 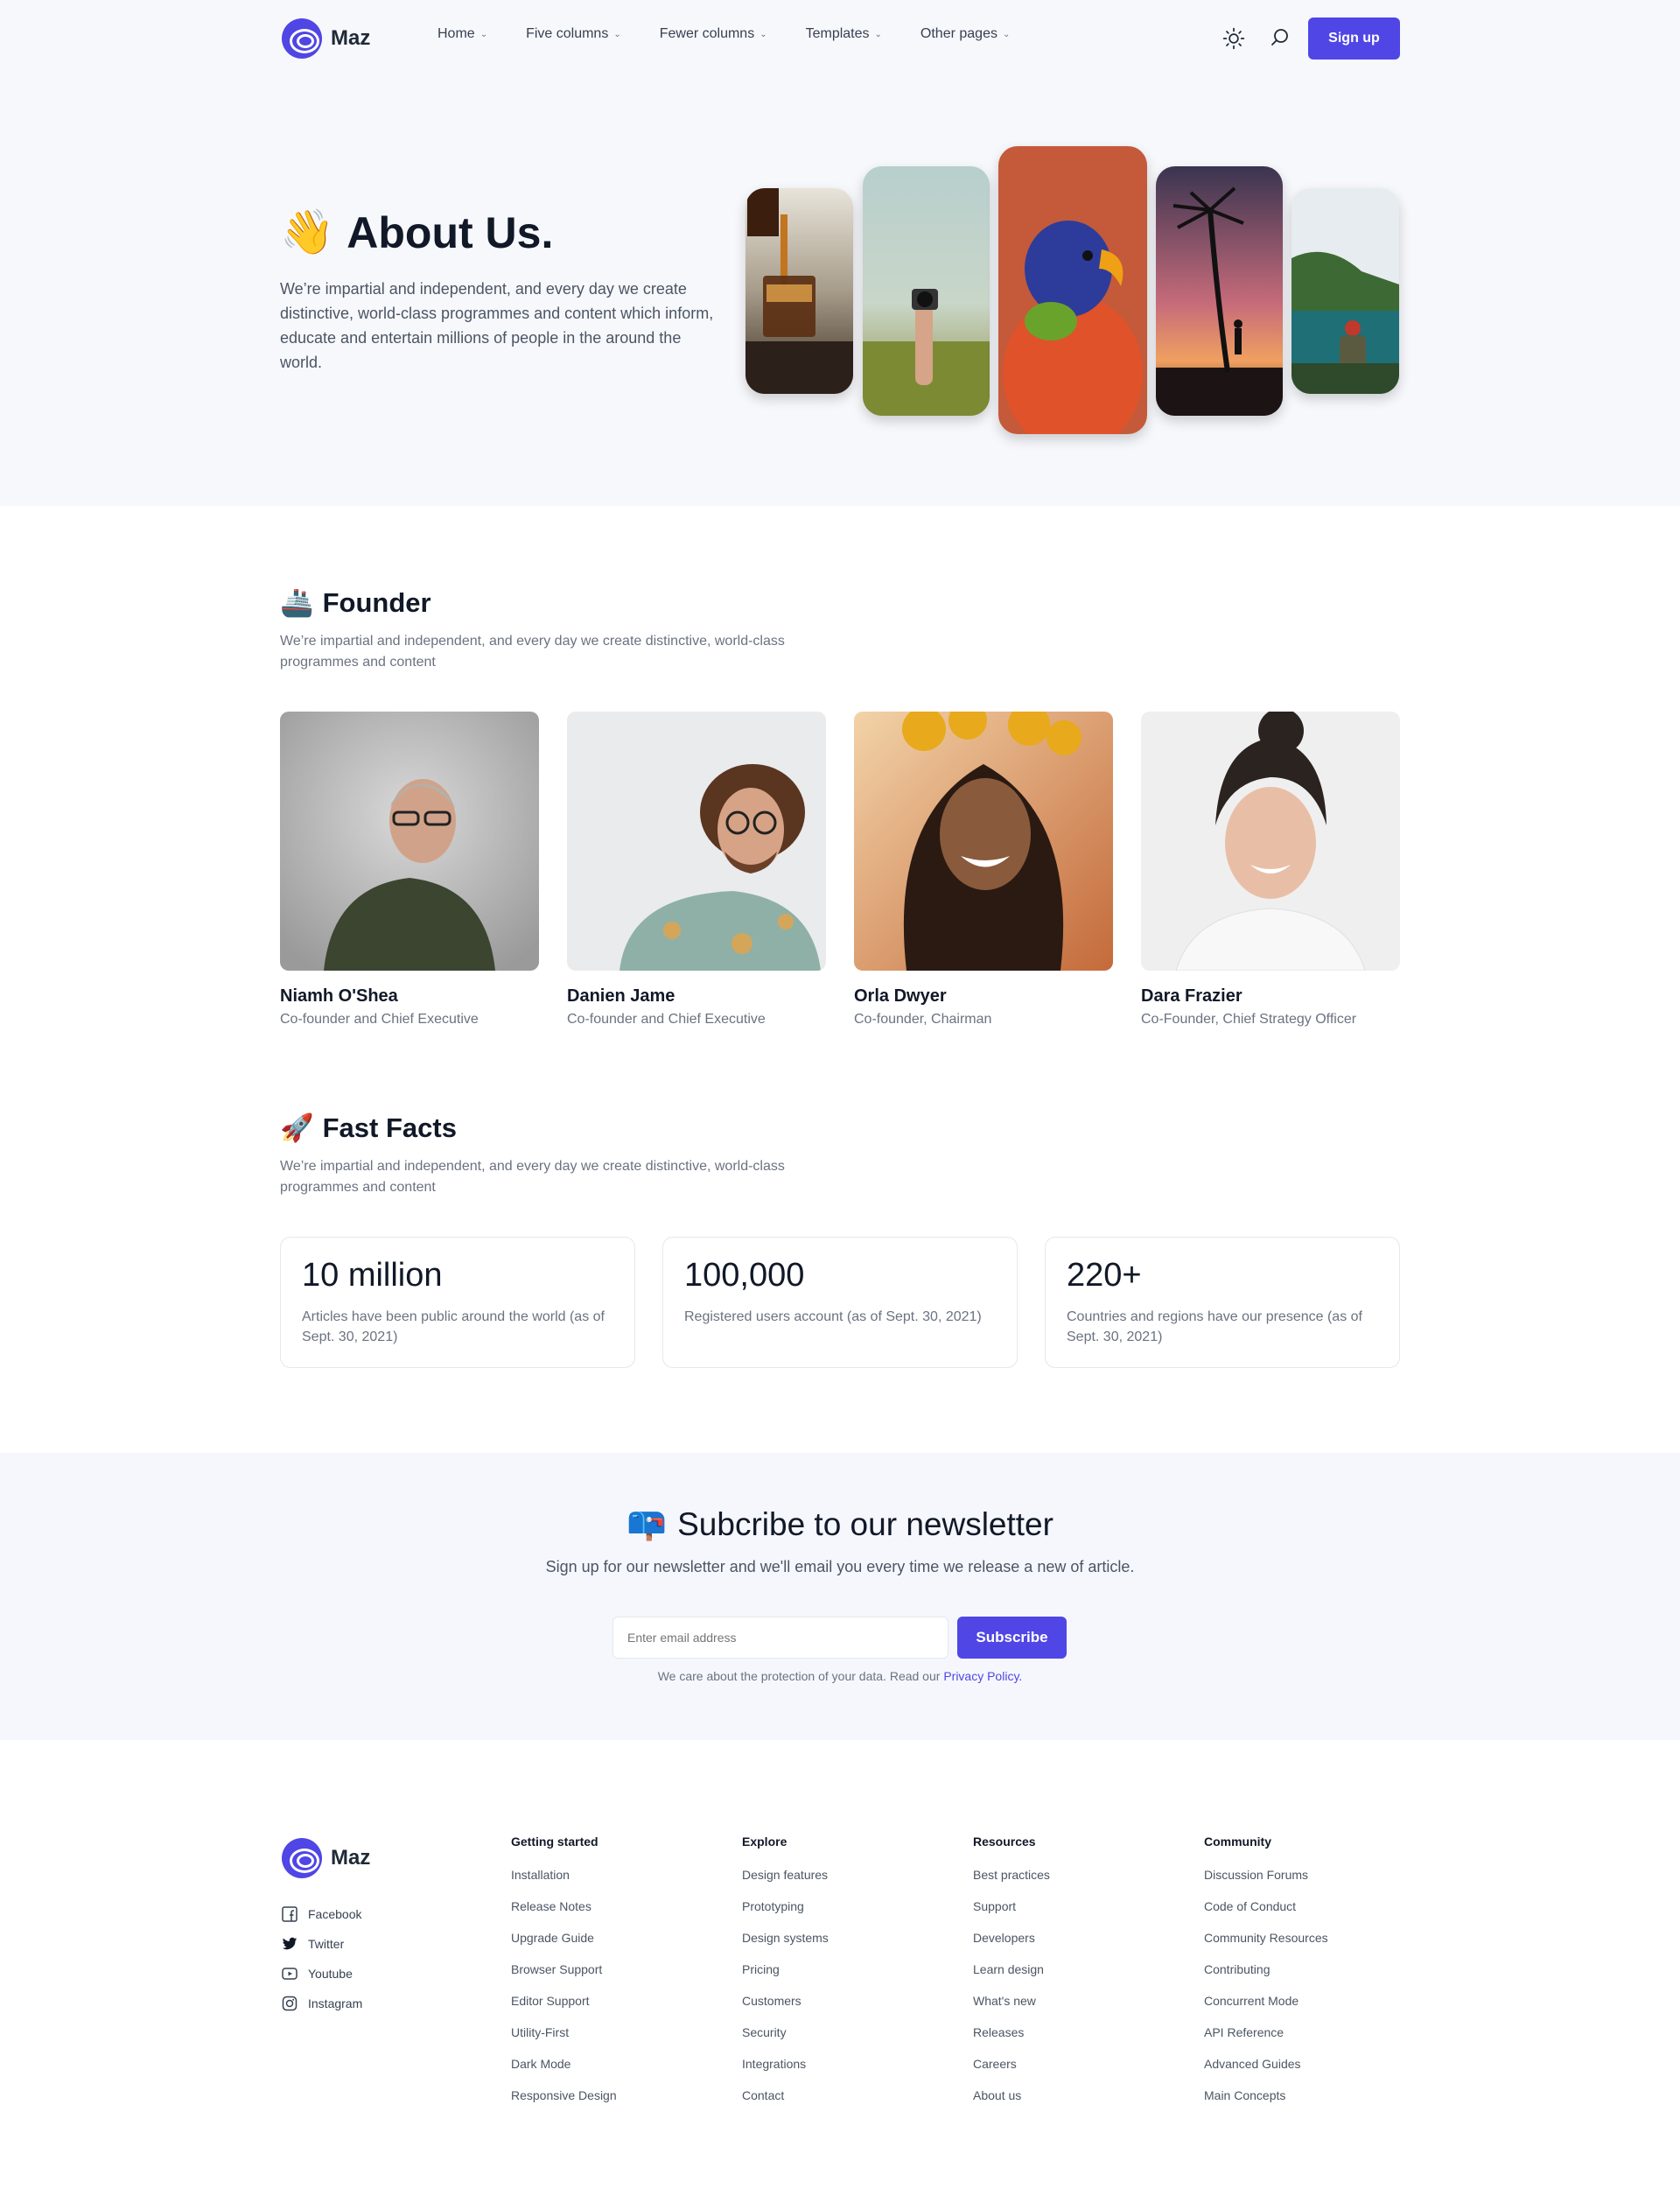 I want to click on footer-link: Security, so click(x=785, y=2041).